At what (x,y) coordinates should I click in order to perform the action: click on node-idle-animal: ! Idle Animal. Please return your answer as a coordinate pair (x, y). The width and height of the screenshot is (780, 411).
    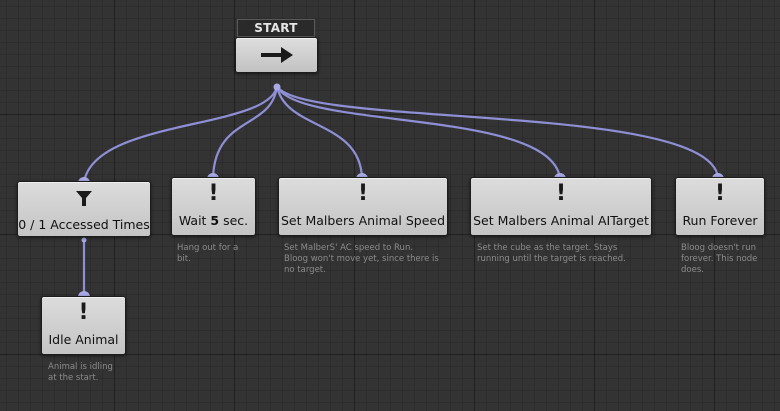
    Looking at the image, I should click on (83, 325).